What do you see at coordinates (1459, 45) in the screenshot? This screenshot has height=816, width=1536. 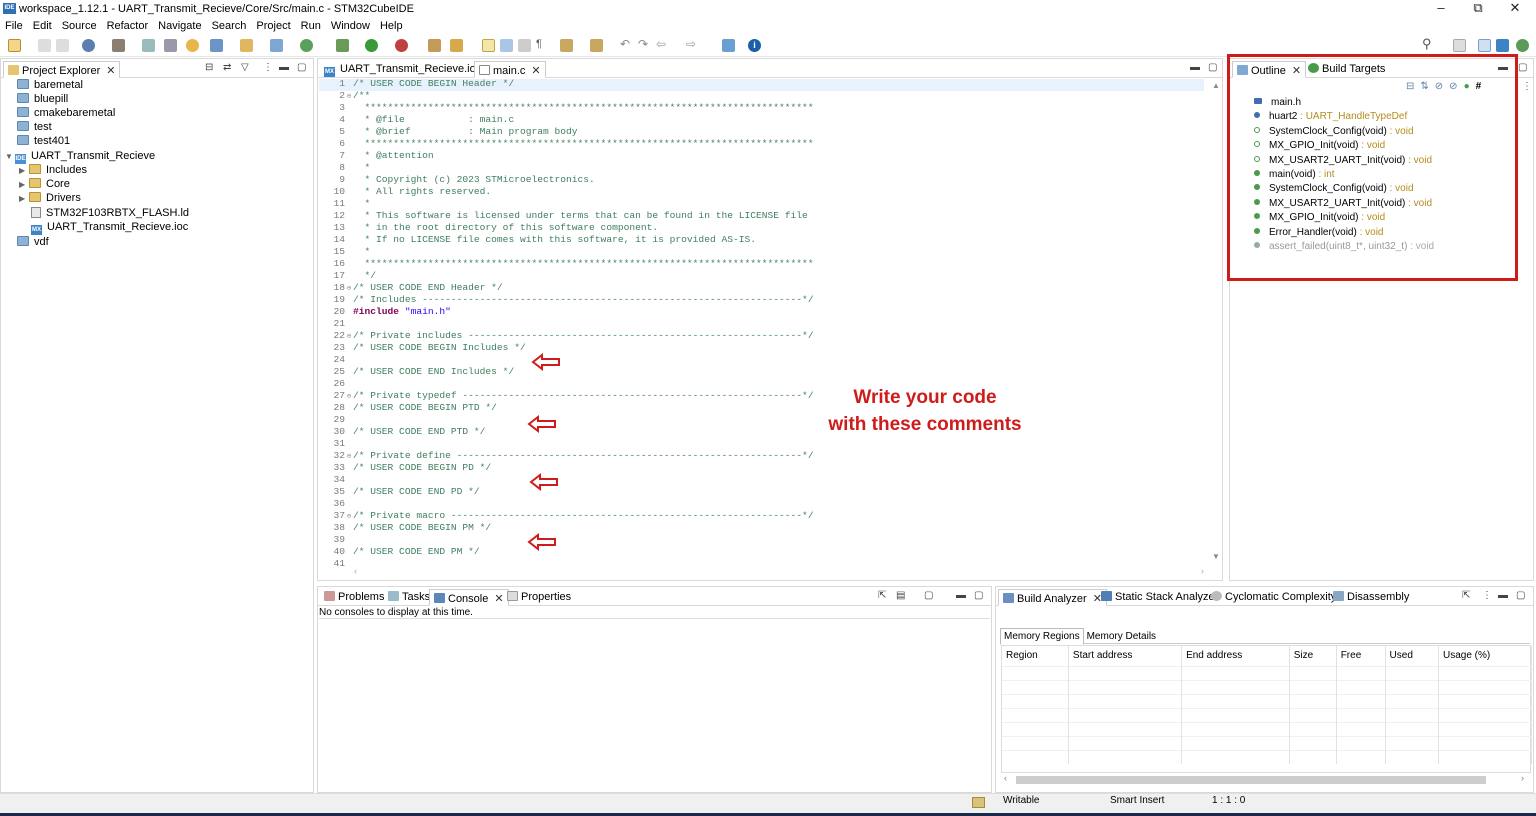 I see `open-perspective-icon` at bounding box center [1459, 45].